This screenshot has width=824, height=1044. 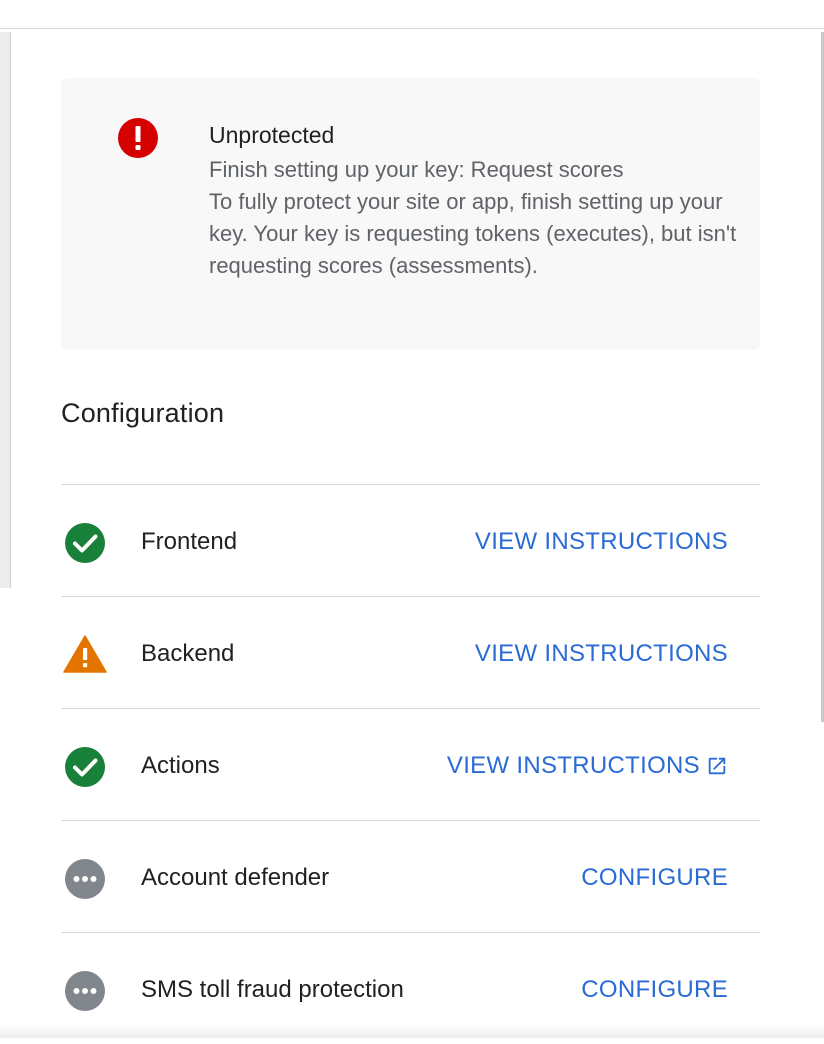 I want to click on configure-account-defender-label: CONFIGURE, so click(x=654, y=878).